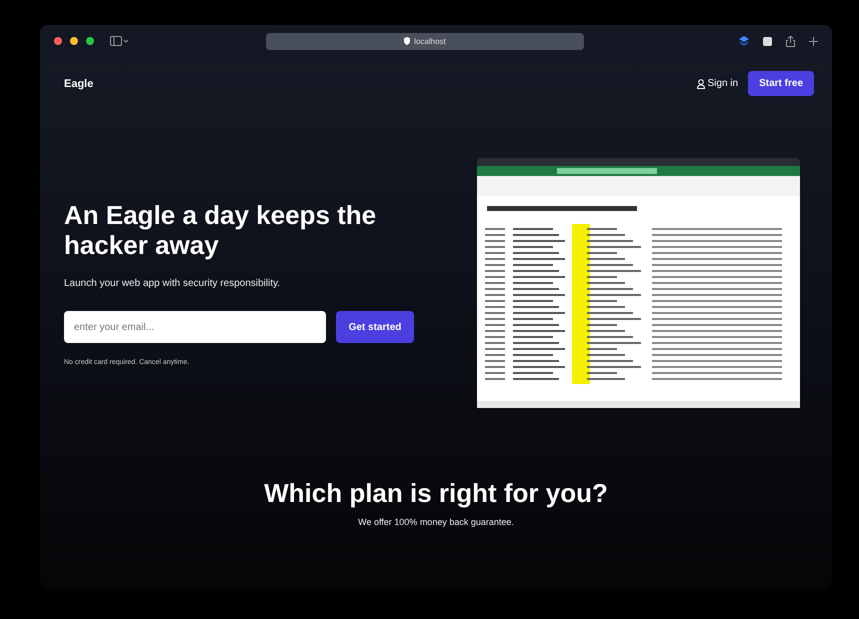 The height and width of the screenshot is (619, 859). I want to click on sign-in-link: Sign in, so click(717, 83).